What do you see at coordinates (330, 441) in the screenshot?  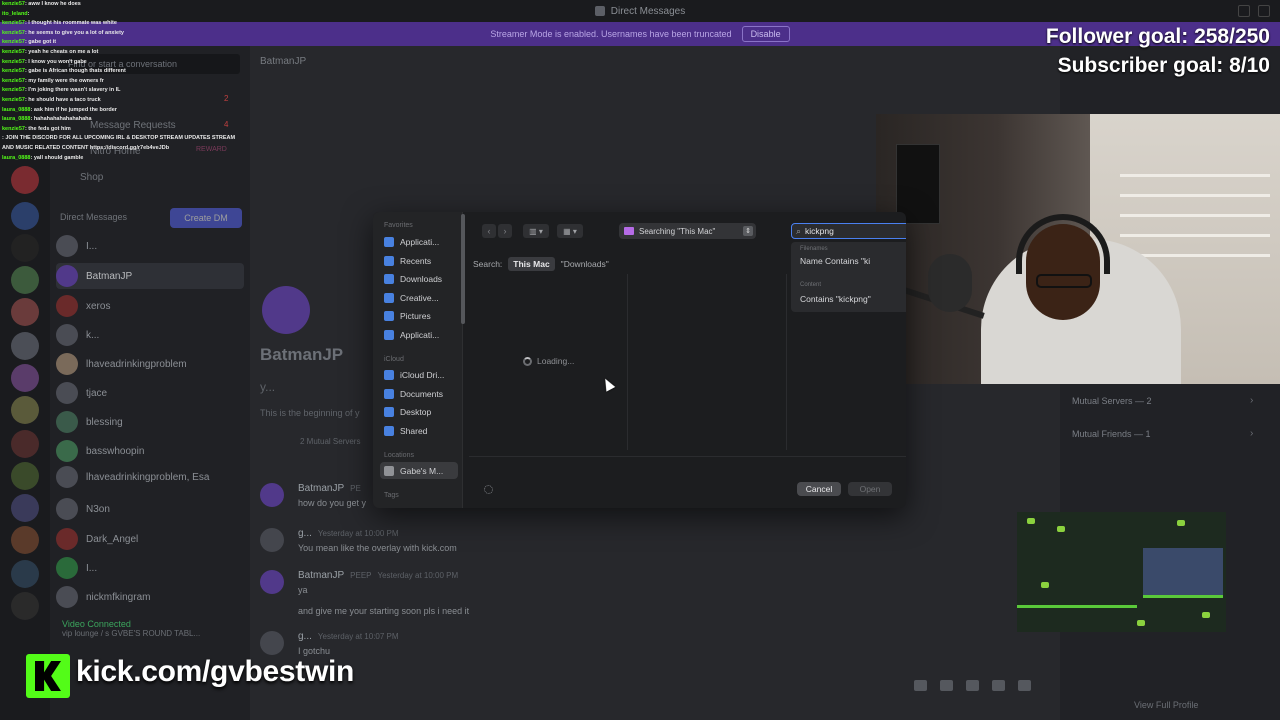 I see `mutual-servers-link: 2 Mutual Servers` at bounding box center [330, 441].